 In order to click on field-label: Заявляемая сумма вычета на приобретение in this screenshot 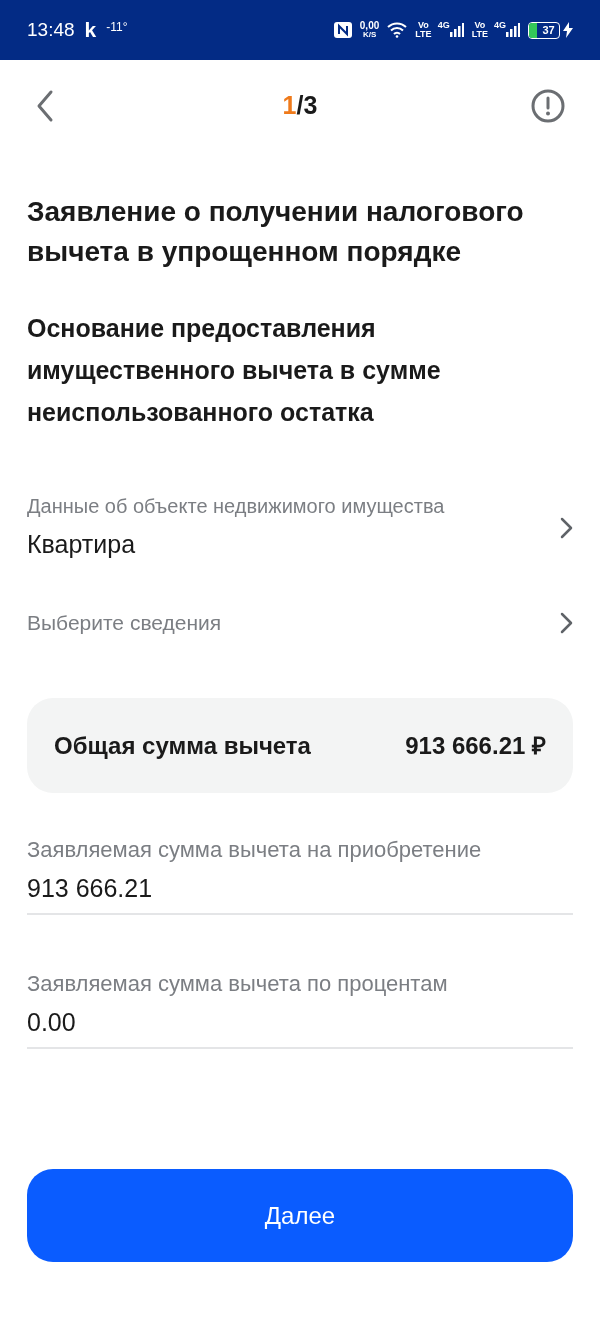, I will do `click(255, 850)`.